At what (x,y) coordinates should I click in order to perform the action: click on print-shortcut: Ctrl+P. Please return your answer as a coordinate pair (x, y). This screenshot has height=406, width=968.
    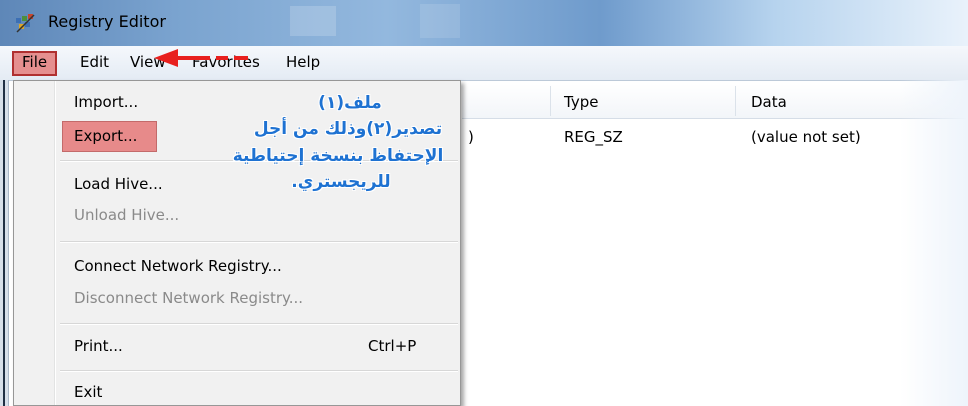
    Looking at the image, I should click on (392, 346).